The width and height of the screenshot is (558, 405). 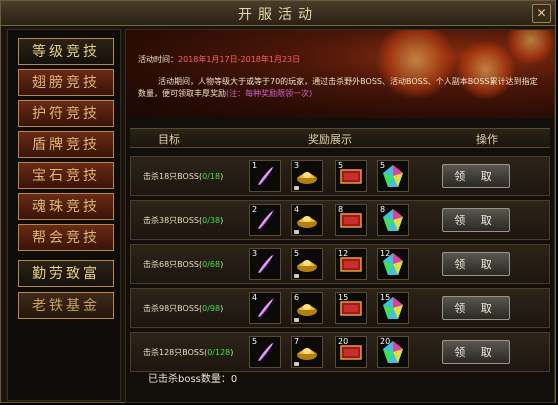 I want to click on tab-guild: 帮会竞技, so click(x=66, y=237).